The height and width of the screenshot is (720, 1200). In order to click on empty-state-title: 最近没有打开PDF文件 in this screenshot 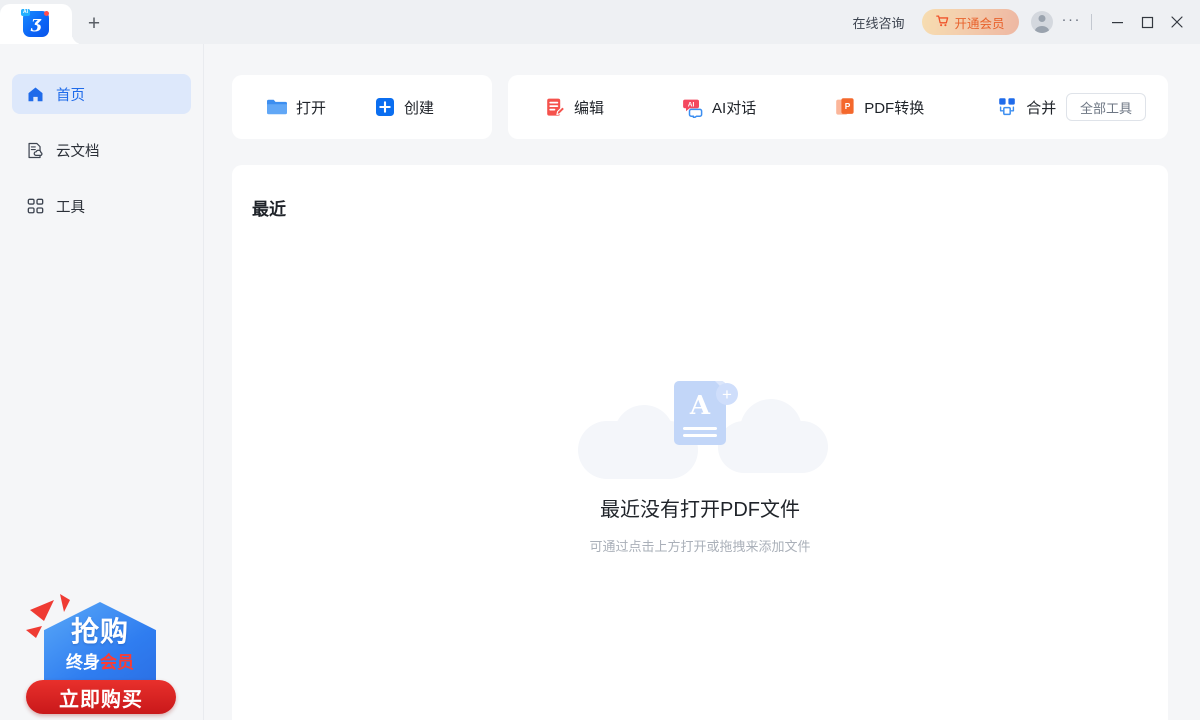, I will do `click(700, 510)`.